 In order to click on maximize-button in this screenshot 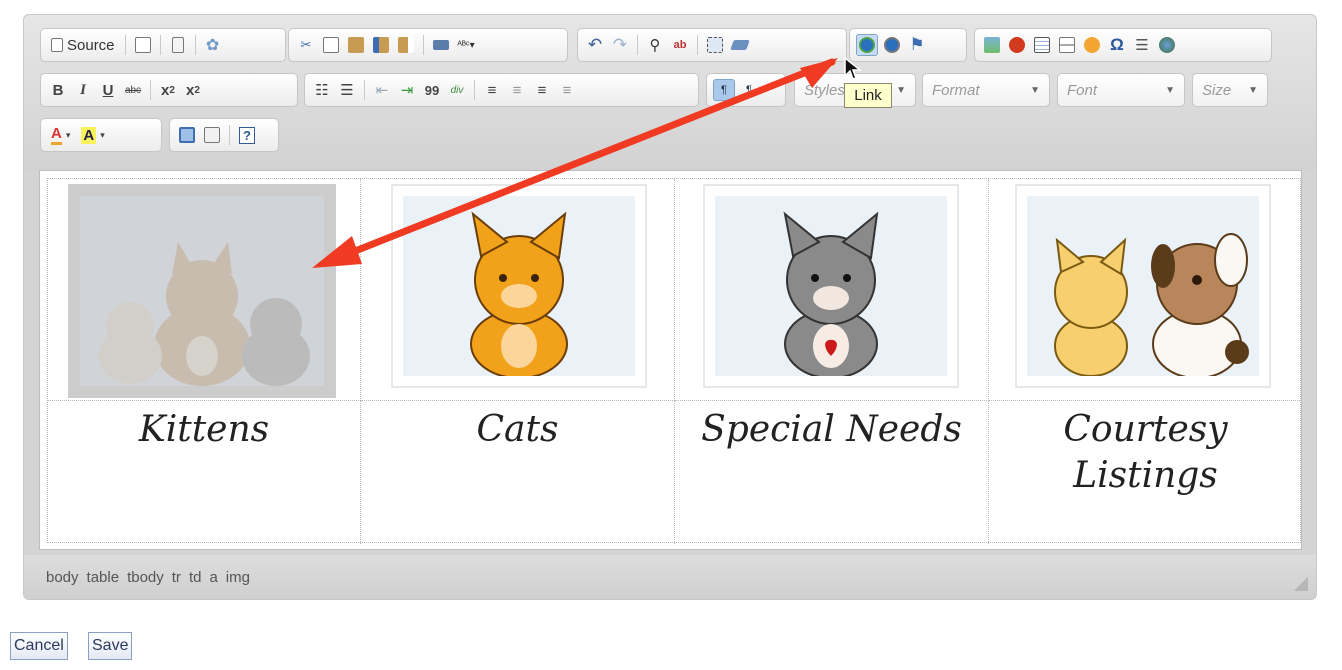, I will do `click(187, 135)`.